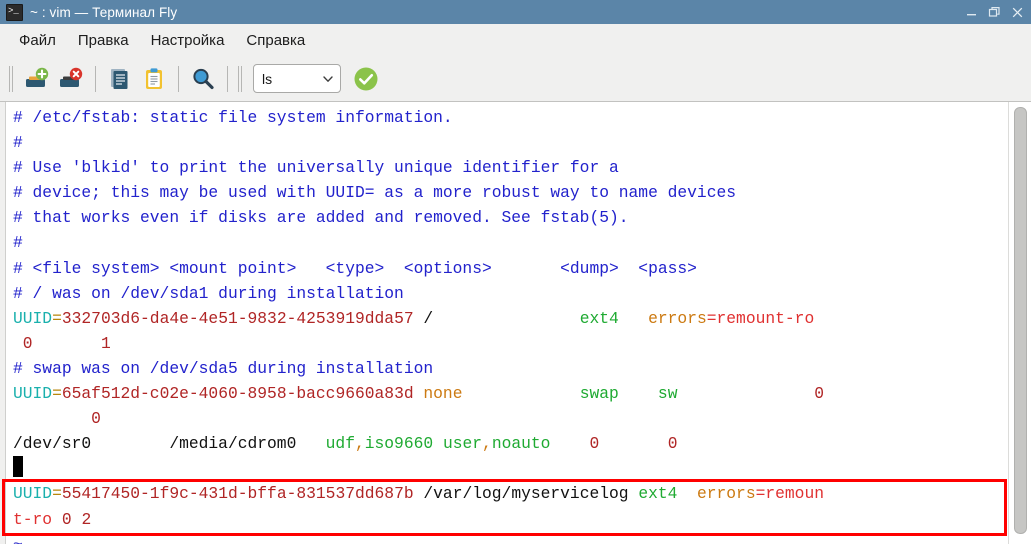 Image resolution: width=1031 pixels, height=544 pixels. What do you see at coordinates (1020, 320) in the screenshot?
I see `vertical-scrollbar-thumb` at bounding box center [1020, 320].